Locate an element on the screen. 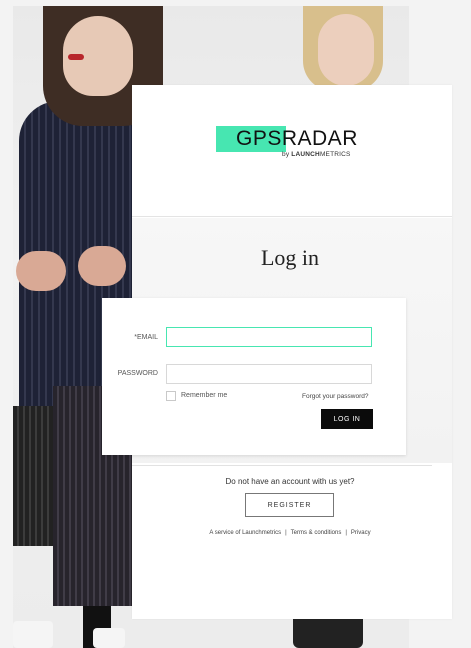  privacy-link: Privacy is located at coordinates (361, 533).